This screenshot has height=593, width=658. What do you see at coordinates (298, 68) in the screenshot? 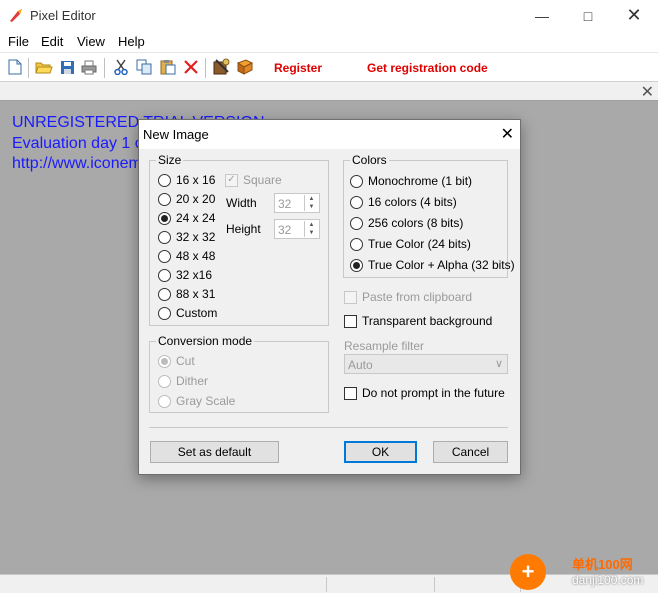
I see `register-link: Register` at bounding box center [298, 68].